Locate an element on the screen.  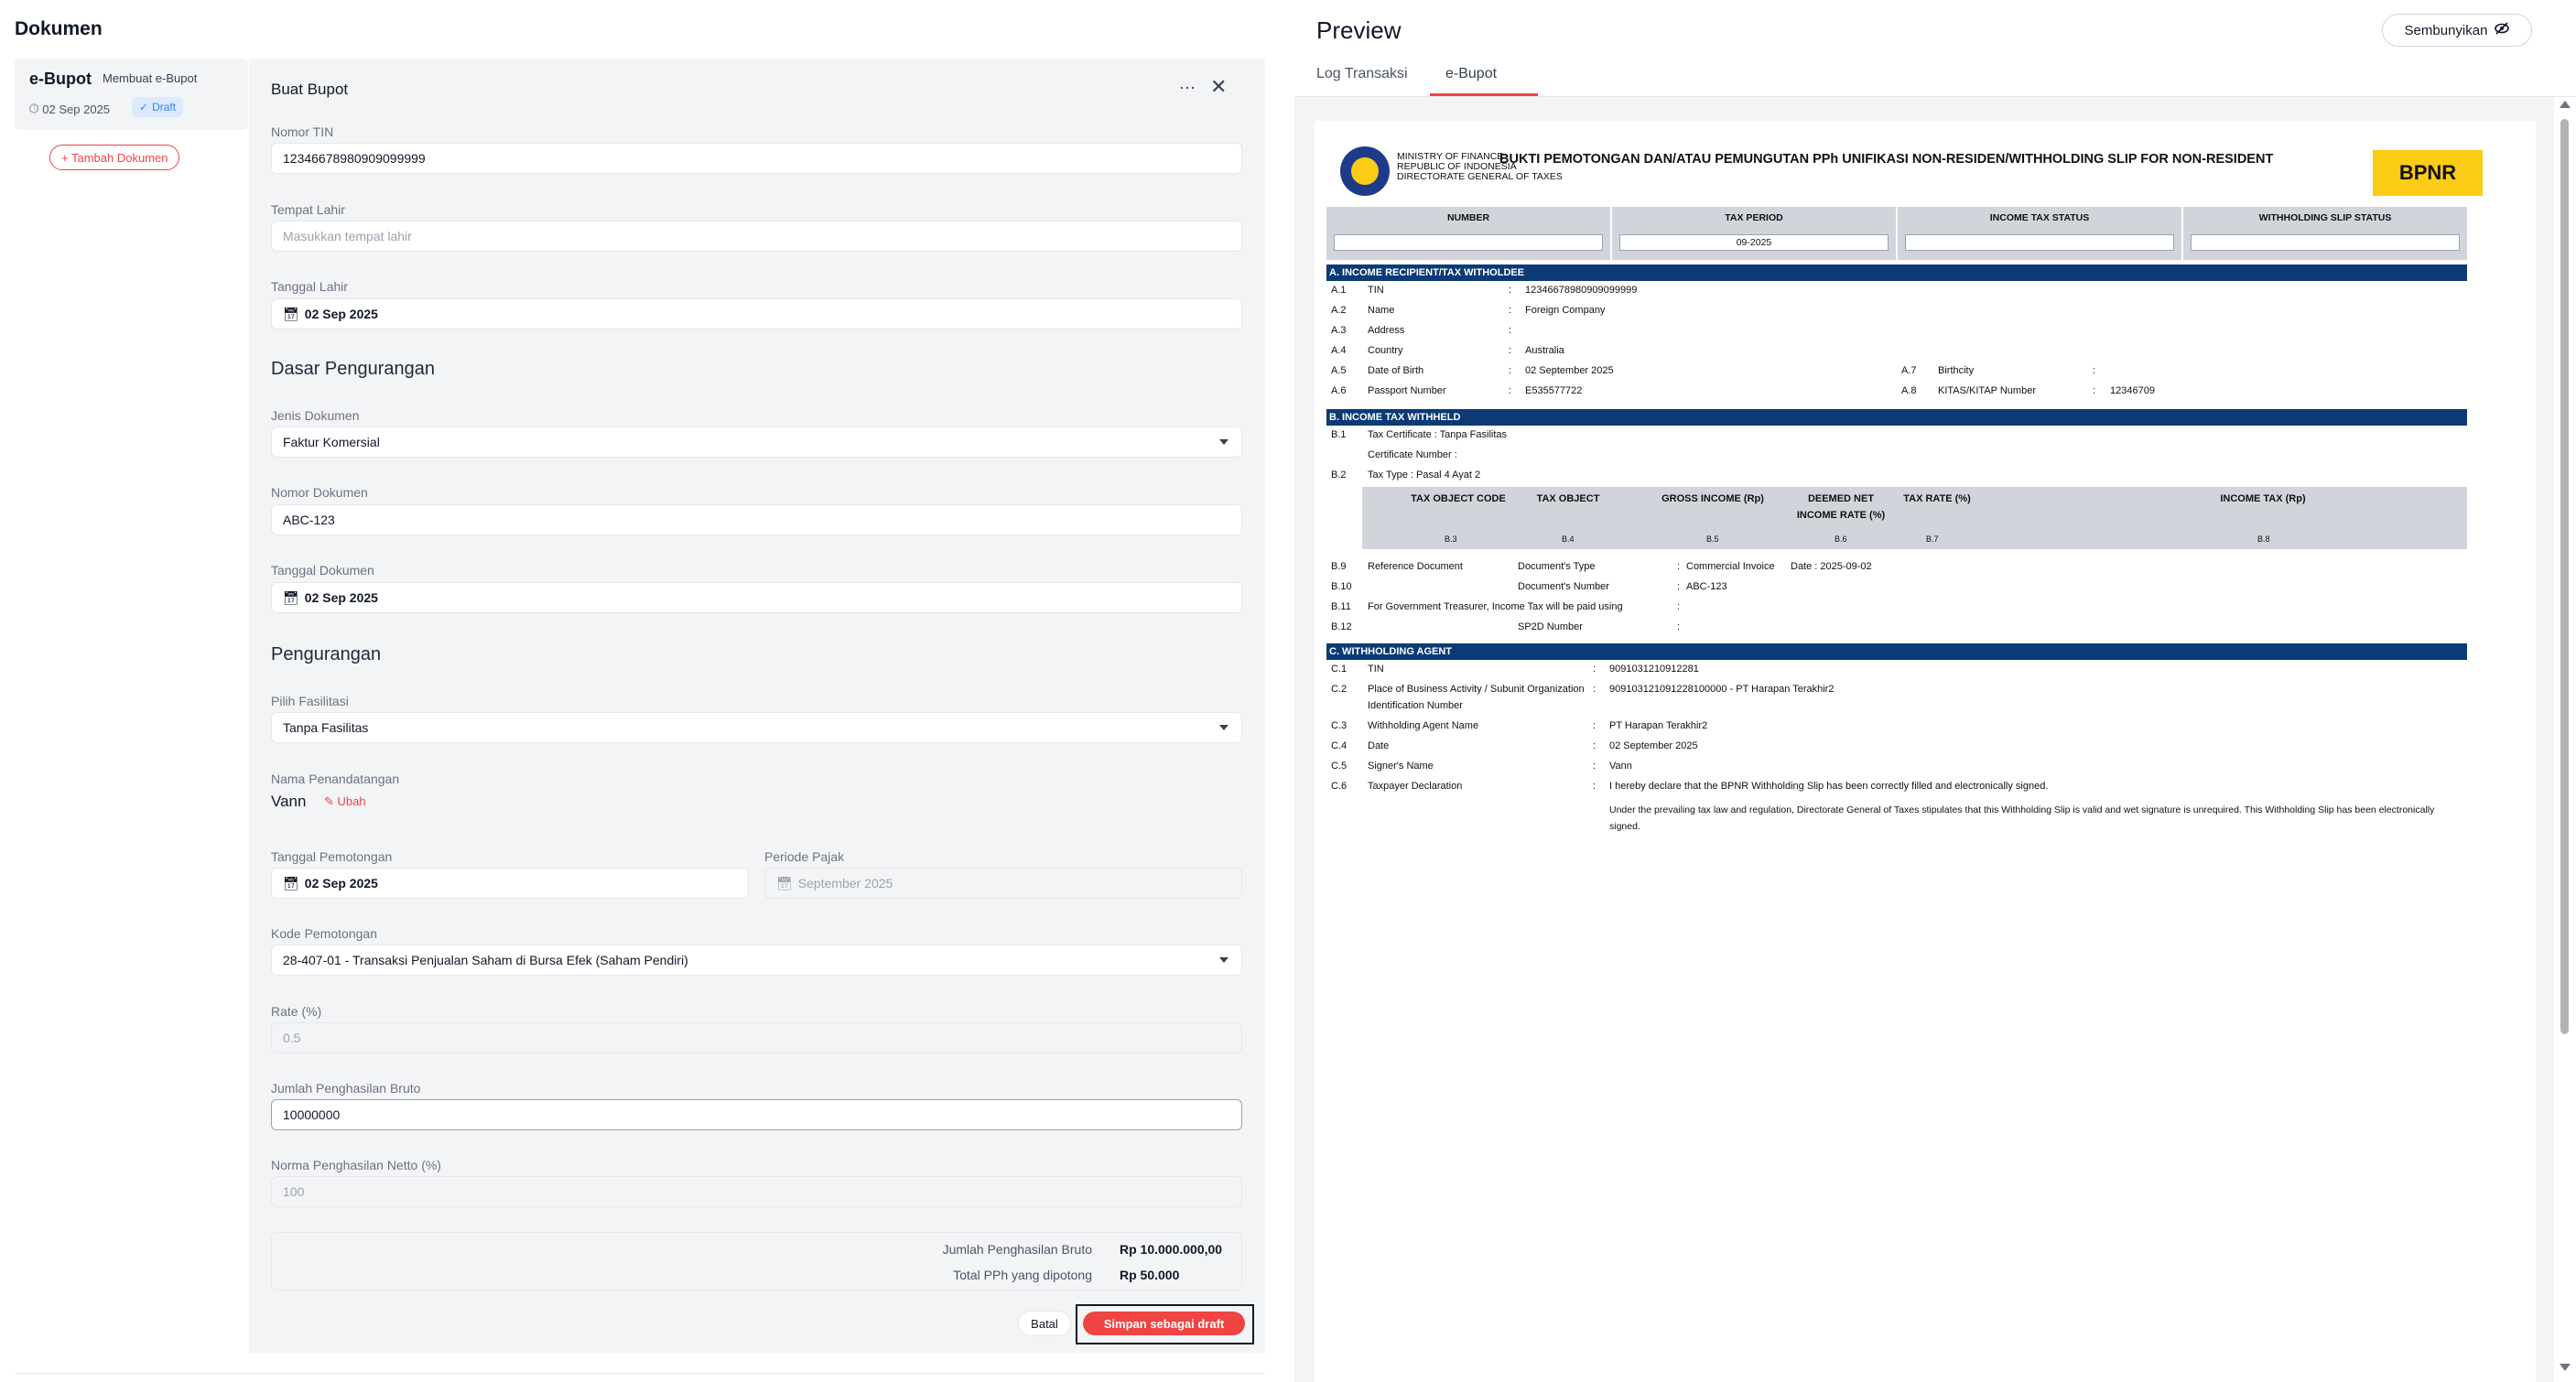
hide-preview-button: Sembunyikan is located at coordinates (2457, 30).